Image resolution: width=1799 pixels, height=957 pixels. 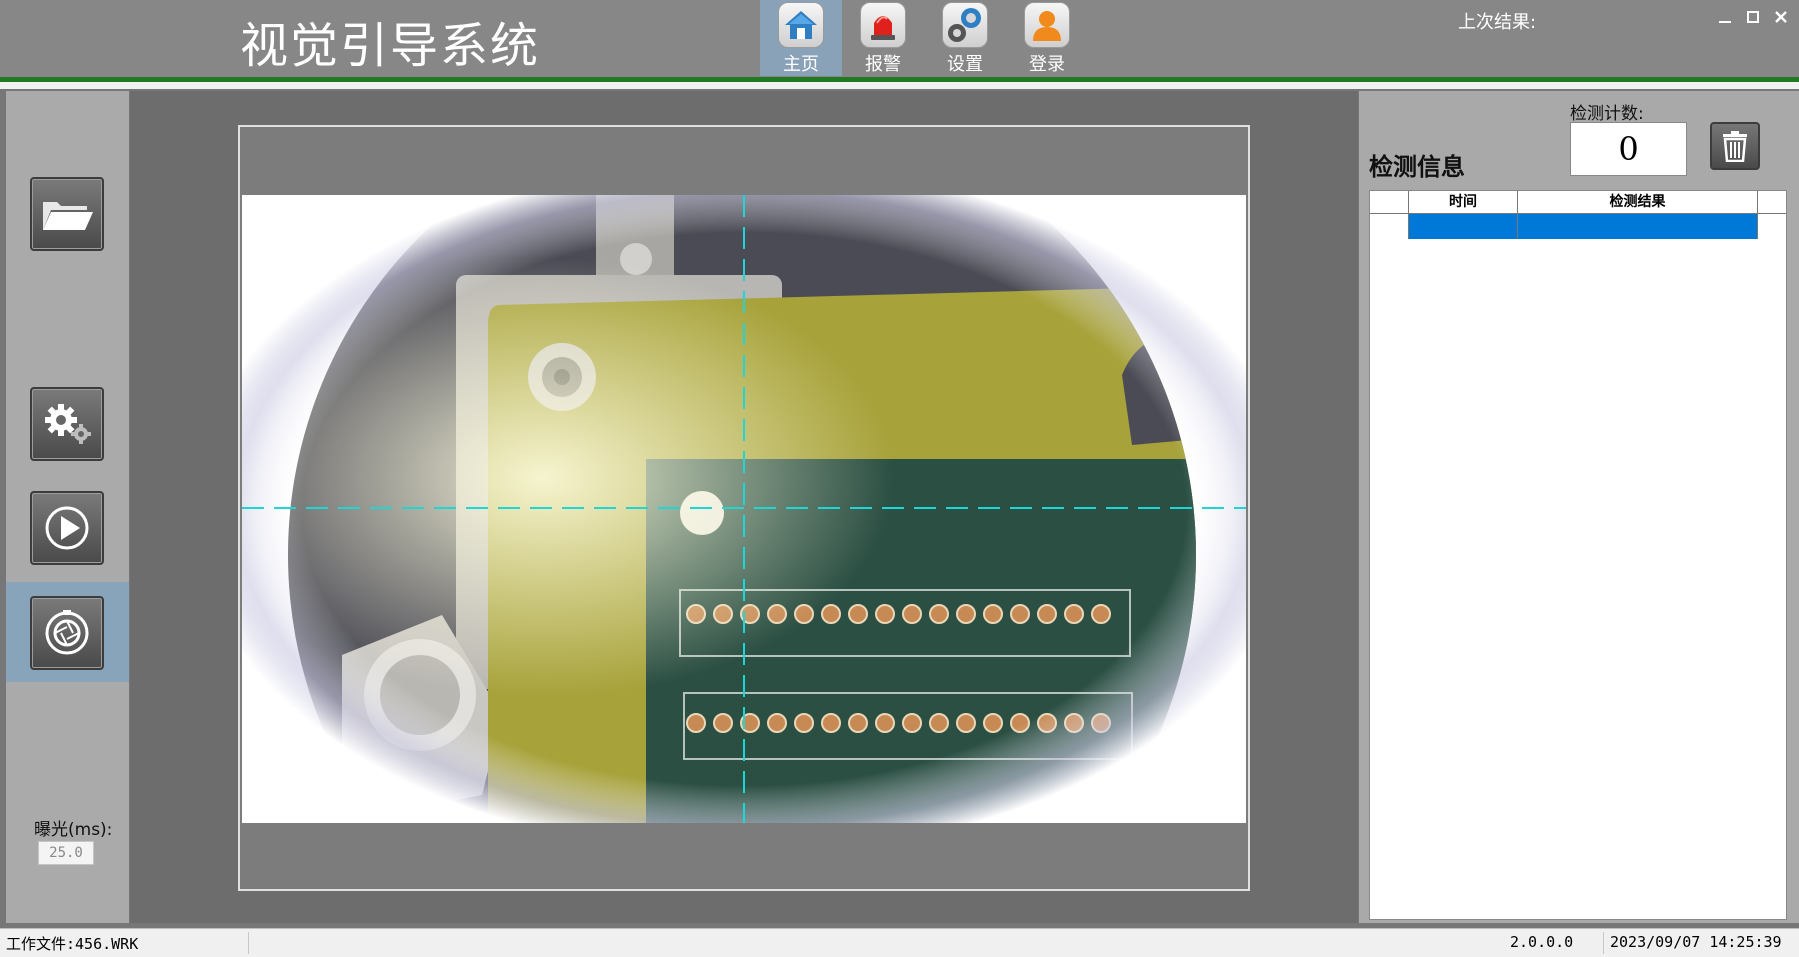 I want to click on table-header: 时间 检测结果, so click(x=1578, y=202).